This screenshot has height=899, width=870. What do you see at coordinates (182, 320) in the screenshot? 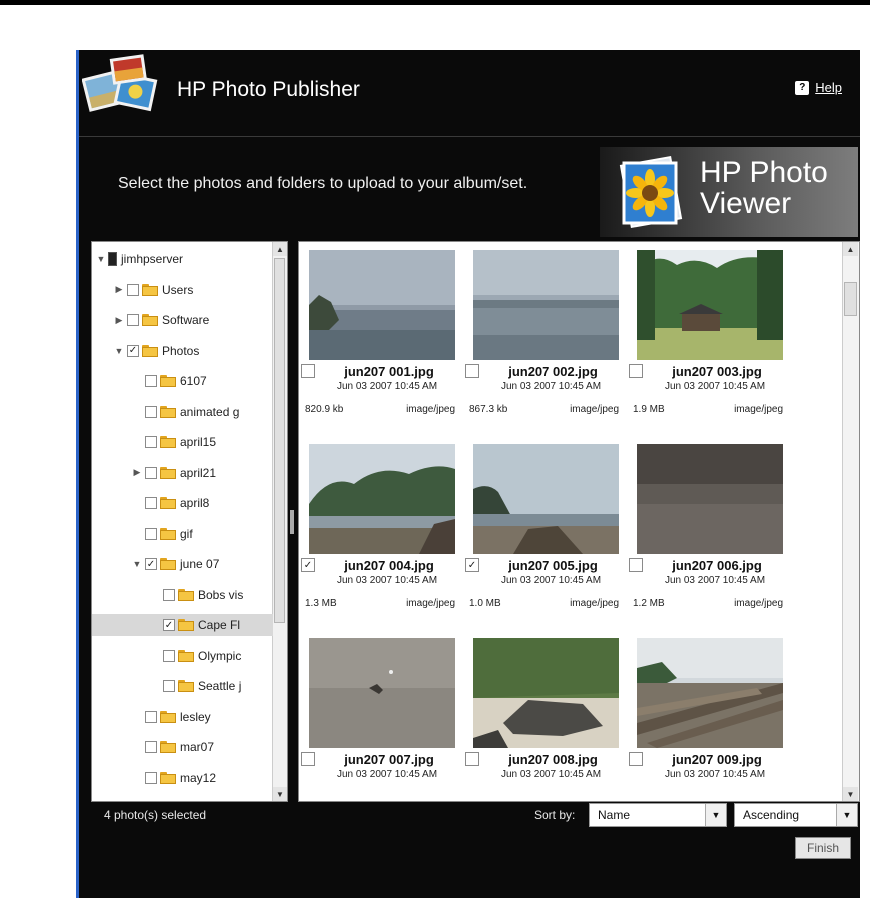
I see `tree-item-software: ▶ Software` at bounding box center [182, 320].